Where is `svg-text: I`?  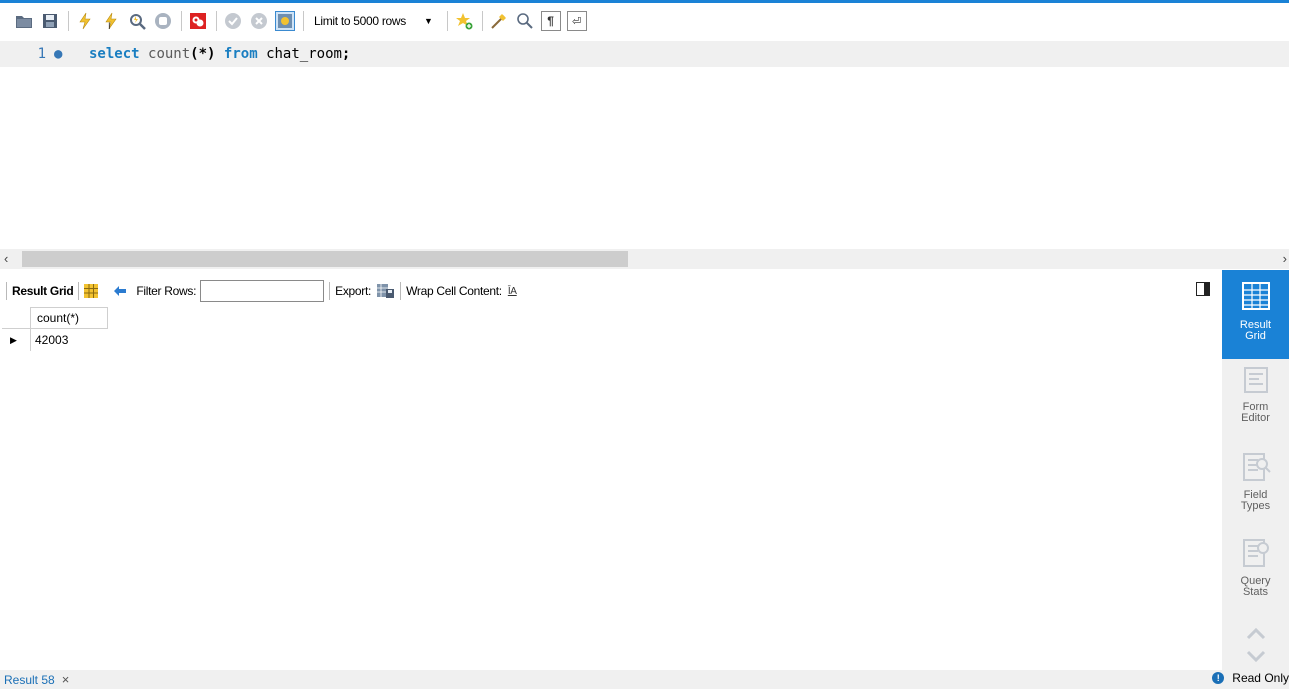 svg-text: I is located at coordinates (109, 26).